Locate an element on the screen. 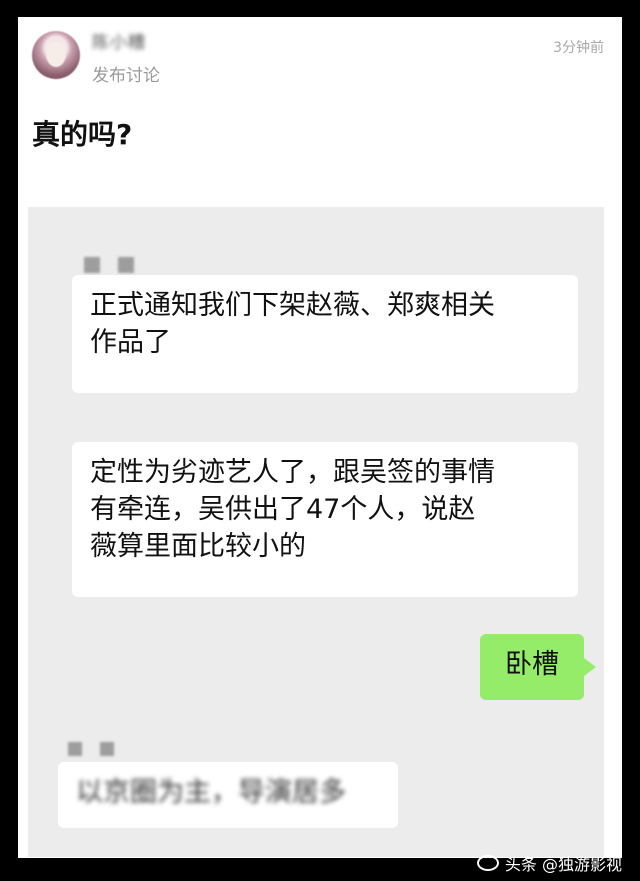 Image resolution: width=640 pixels, height=881 pixels. post-time: 3分钟前 is located at coordinates (578, 48).